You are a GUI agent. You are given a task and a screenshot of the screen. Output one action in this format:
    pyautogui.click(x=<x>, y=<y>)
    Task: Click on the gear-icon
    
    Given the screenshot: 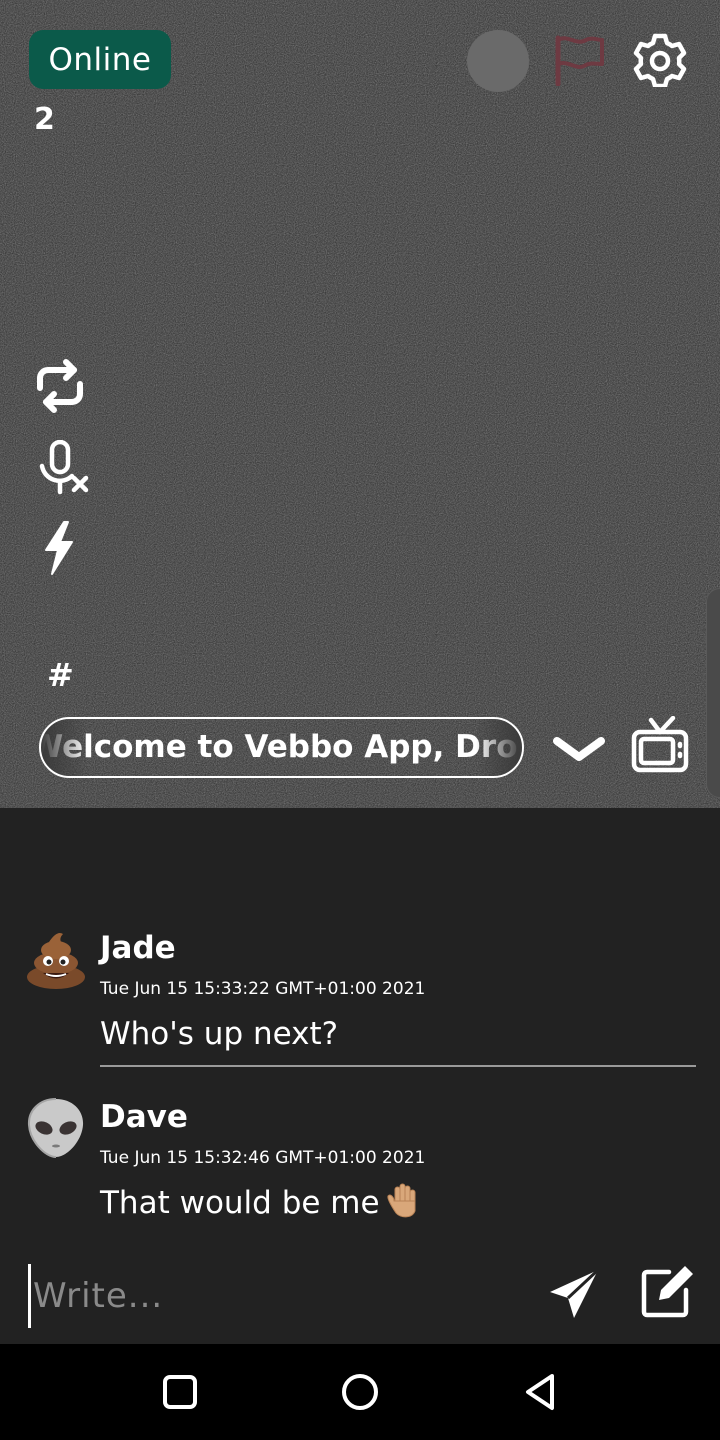 What is the action you would take?
    pyautogui.click(x=660, y=60)
    